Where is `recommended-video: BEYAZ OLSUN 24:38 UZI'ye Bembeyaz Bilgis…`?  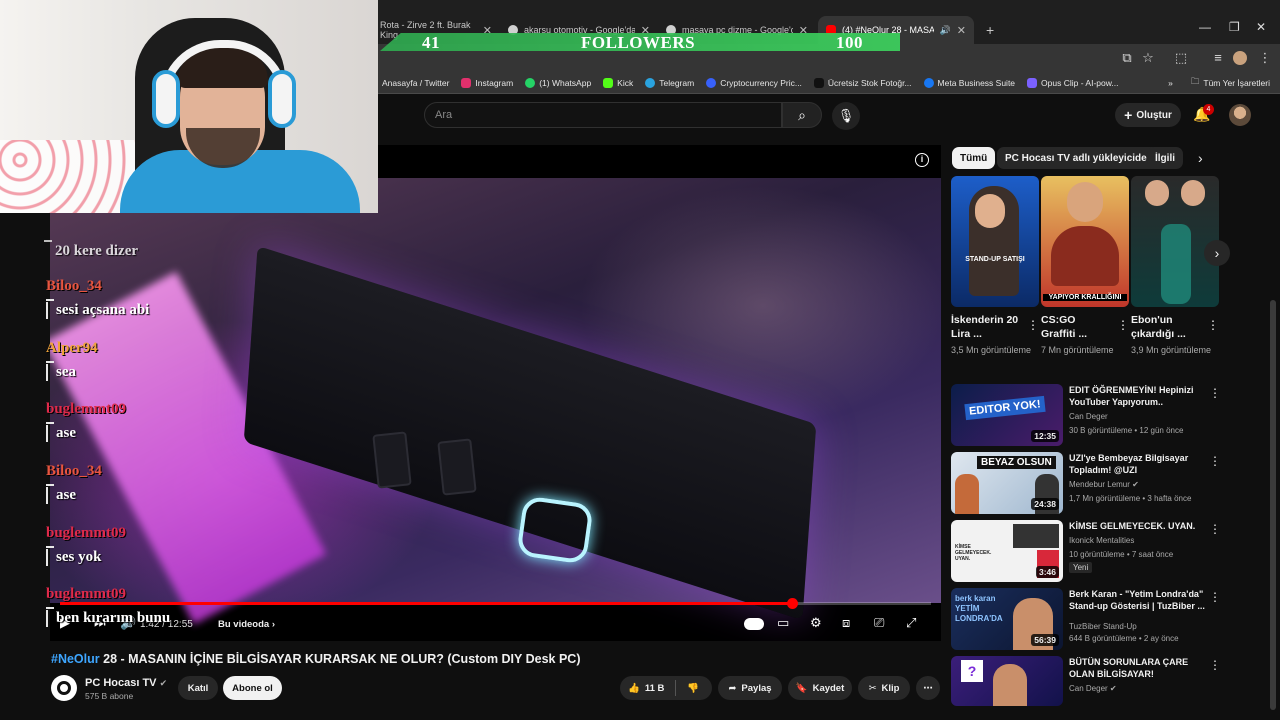 recommended-video: BEYAZ OLSUN 24:38 UZI'ye Bembeyaz Bilgis… is located at coordinates (1091, 483).